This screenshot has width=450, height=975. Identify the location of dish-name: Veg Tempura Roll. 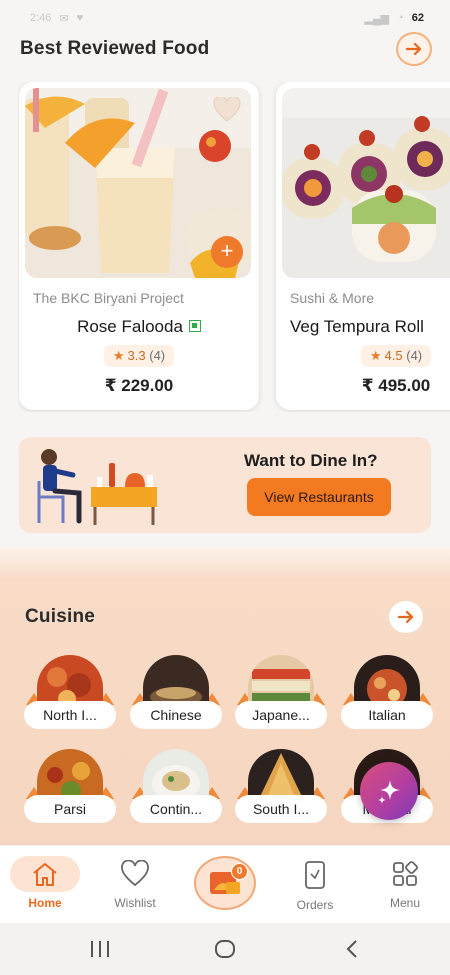
(357, 326).